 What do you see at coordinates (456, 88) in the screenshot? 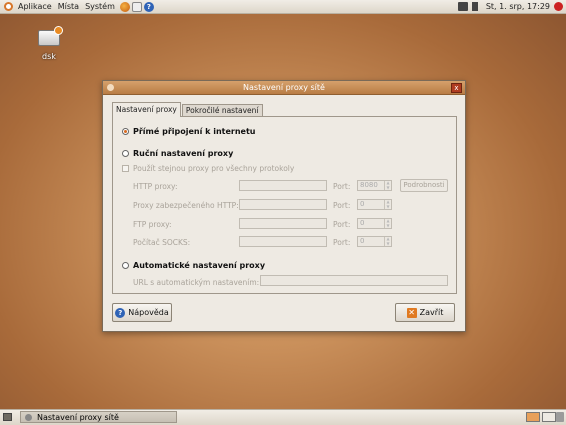
I see `close-icon: x` at bounding box center [456, 88].